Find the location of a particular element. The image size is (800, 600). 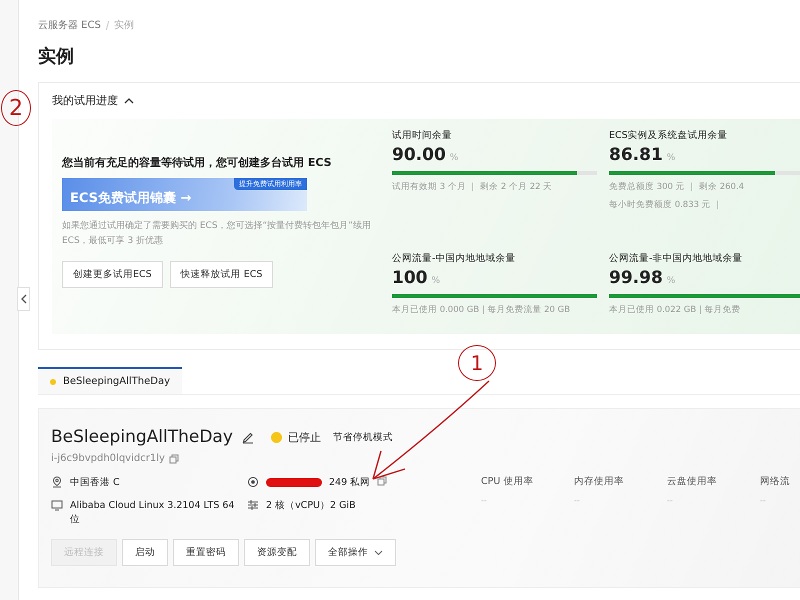

action-button: 重置密码 is located at coordinates (206, 552).